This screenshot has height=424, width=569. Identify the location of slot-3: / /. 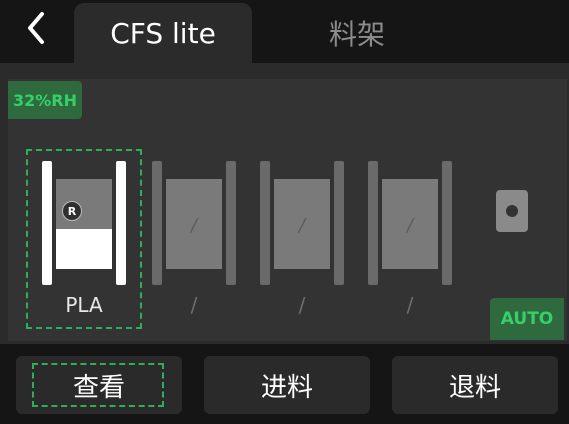
(302, 239).